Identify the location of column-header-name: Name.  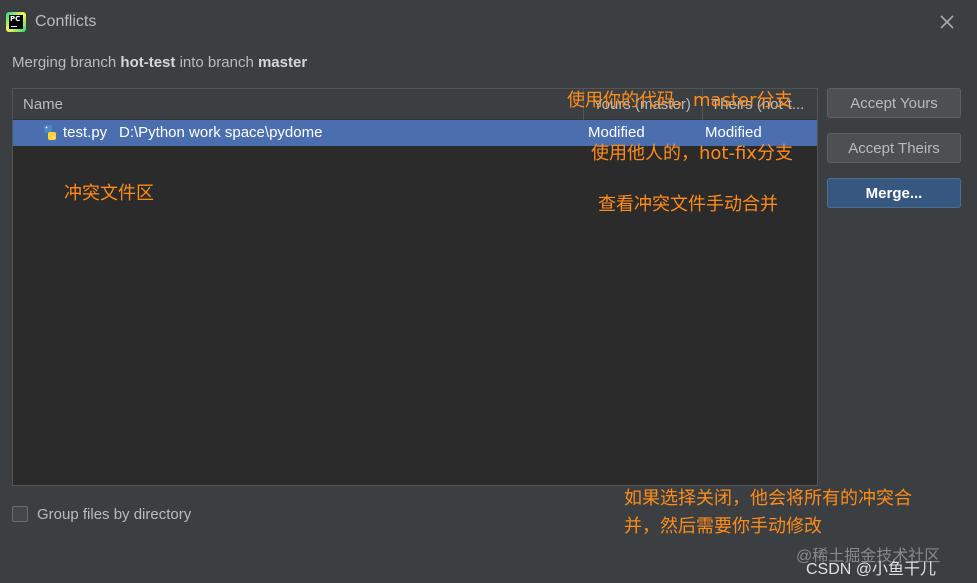
(43, 104).